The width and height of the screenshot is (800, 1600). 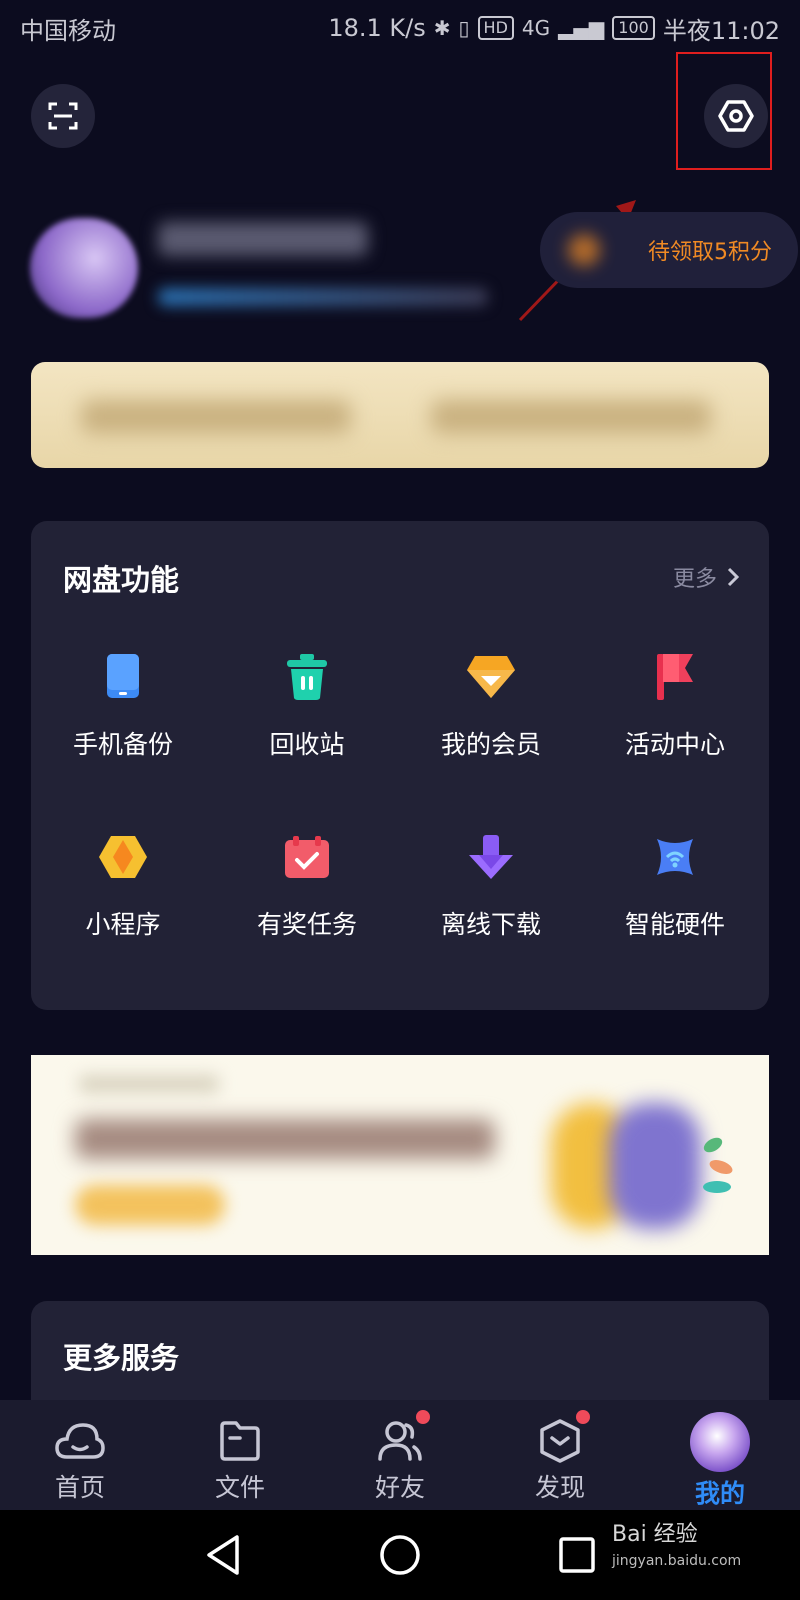 I want to click on blurred-promo-title, so click(x=285, y=1139).